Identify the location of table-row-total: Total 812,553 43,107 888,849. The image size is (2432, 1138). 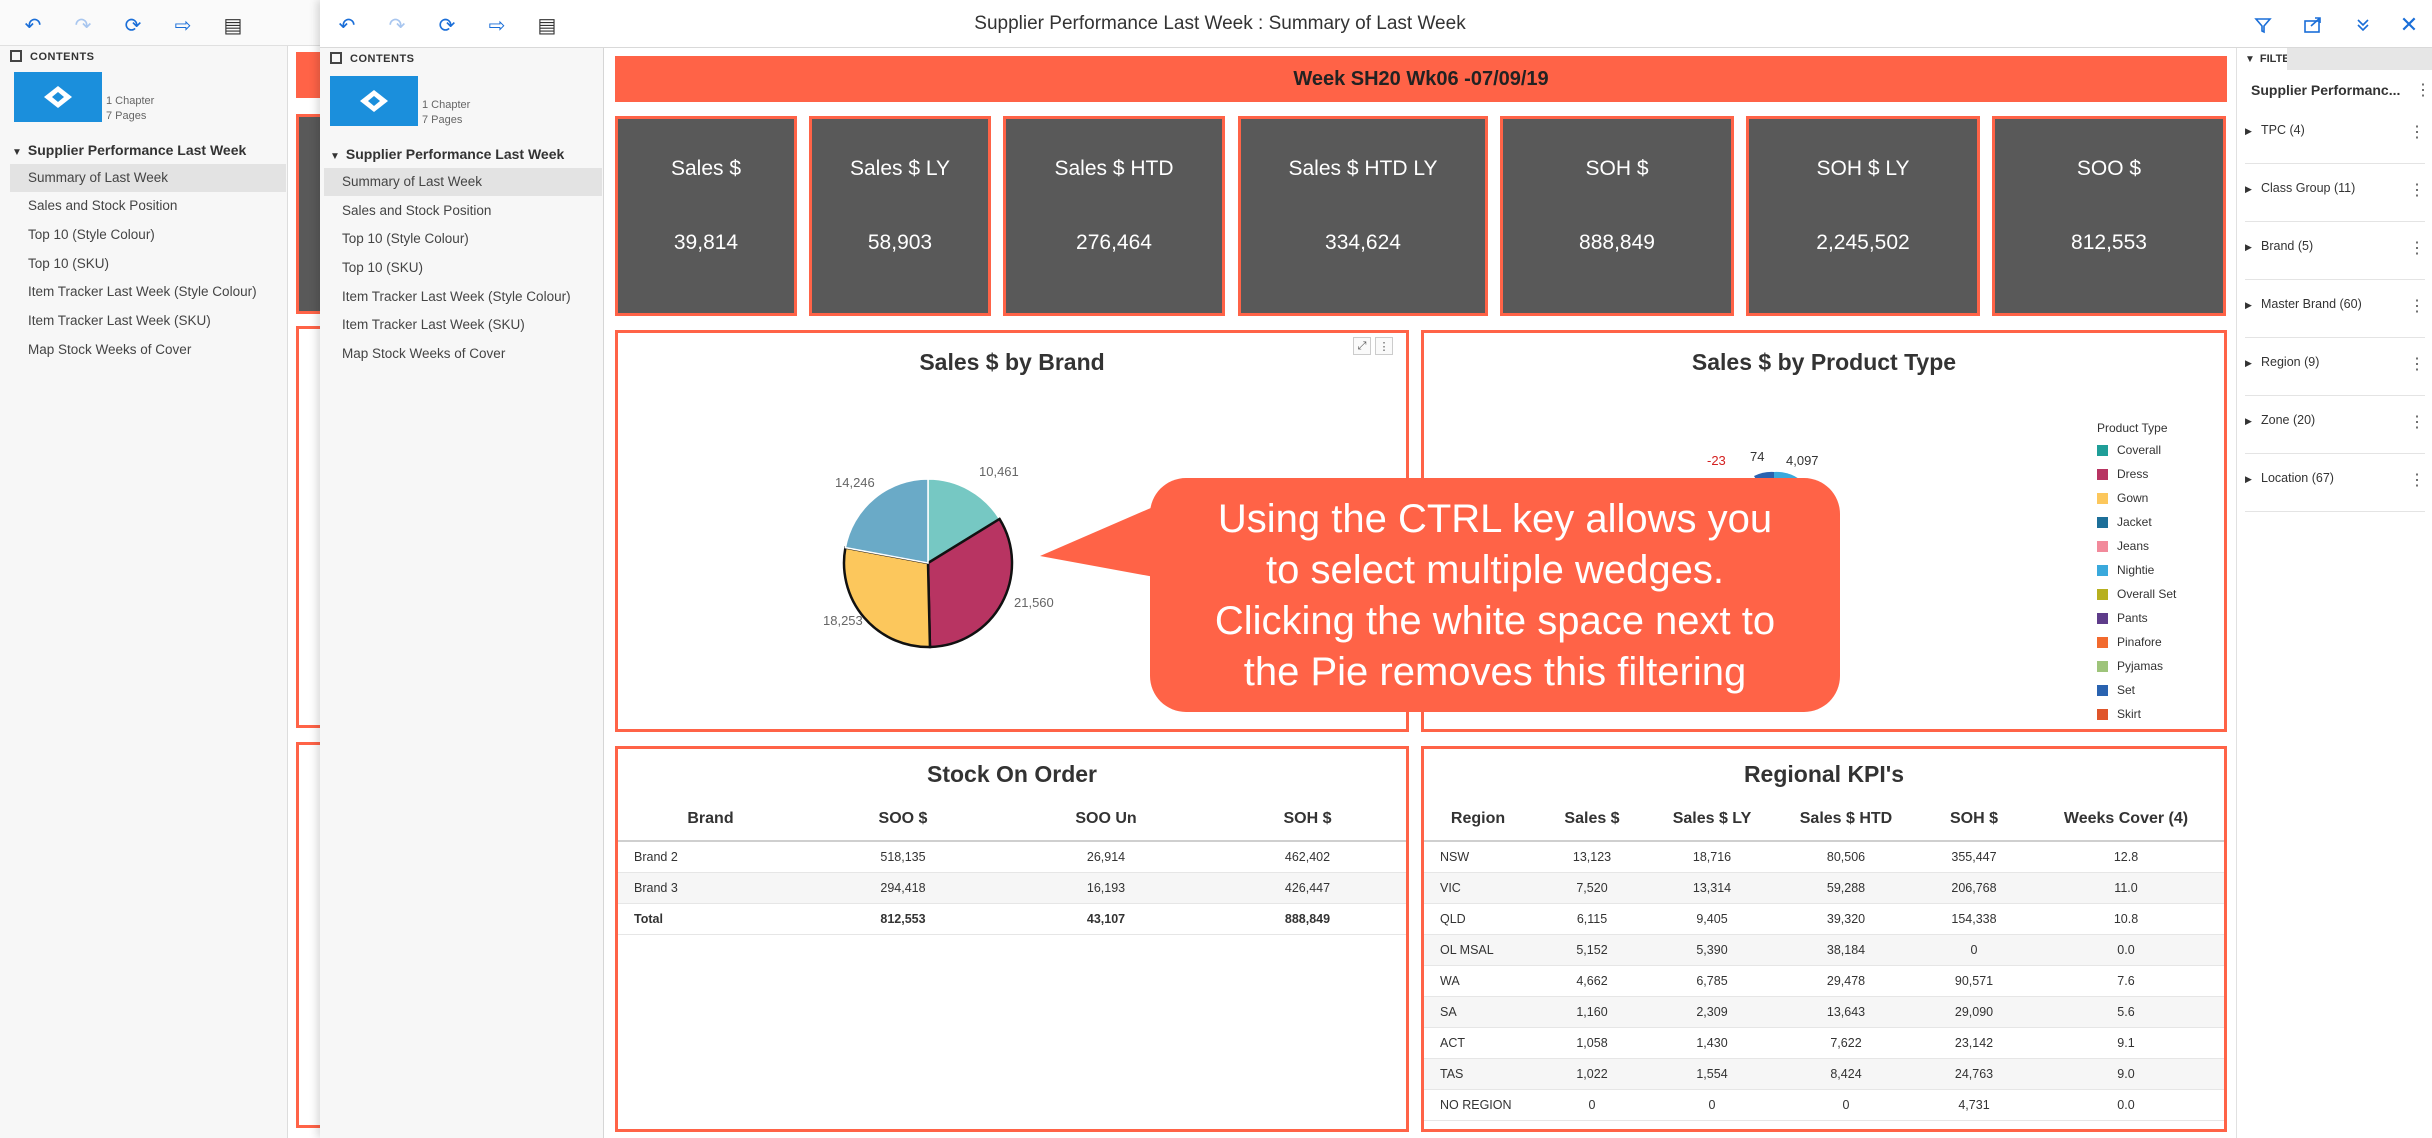
(1012, 919).